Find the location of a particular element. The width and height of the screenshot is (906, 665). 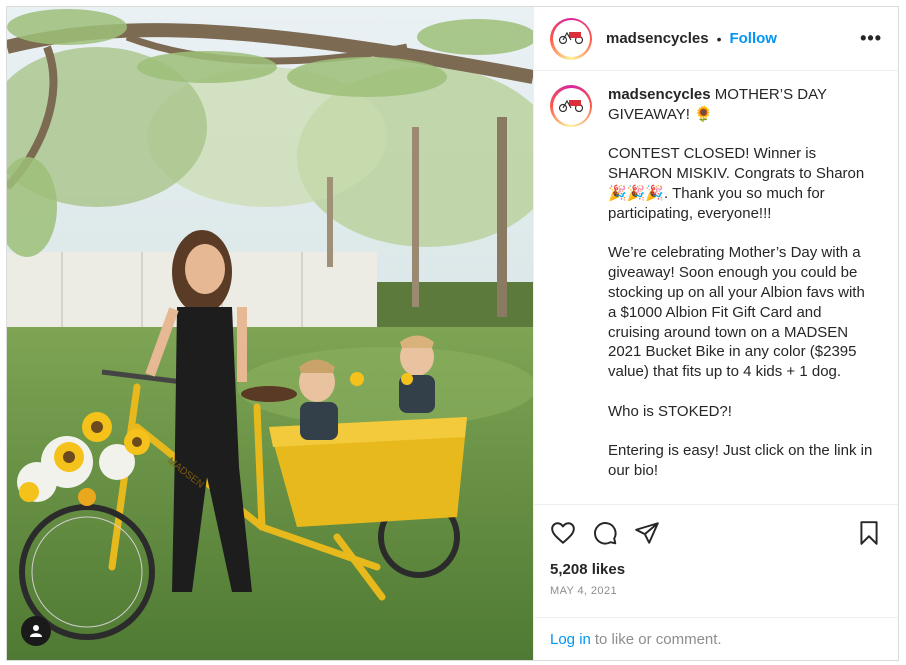

more-options-button: ••• is located at coordinates (871, 38).